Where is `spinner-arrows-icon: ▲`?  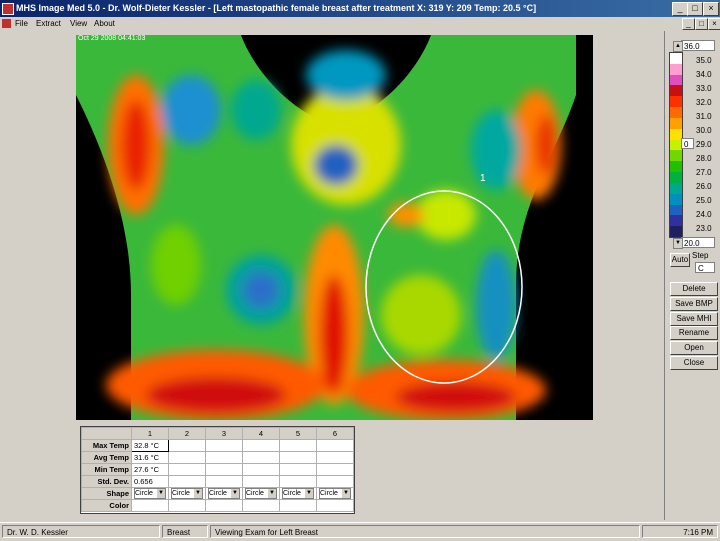
spinner-arrows-icon: ▲ is located at coordinates (678, 46).